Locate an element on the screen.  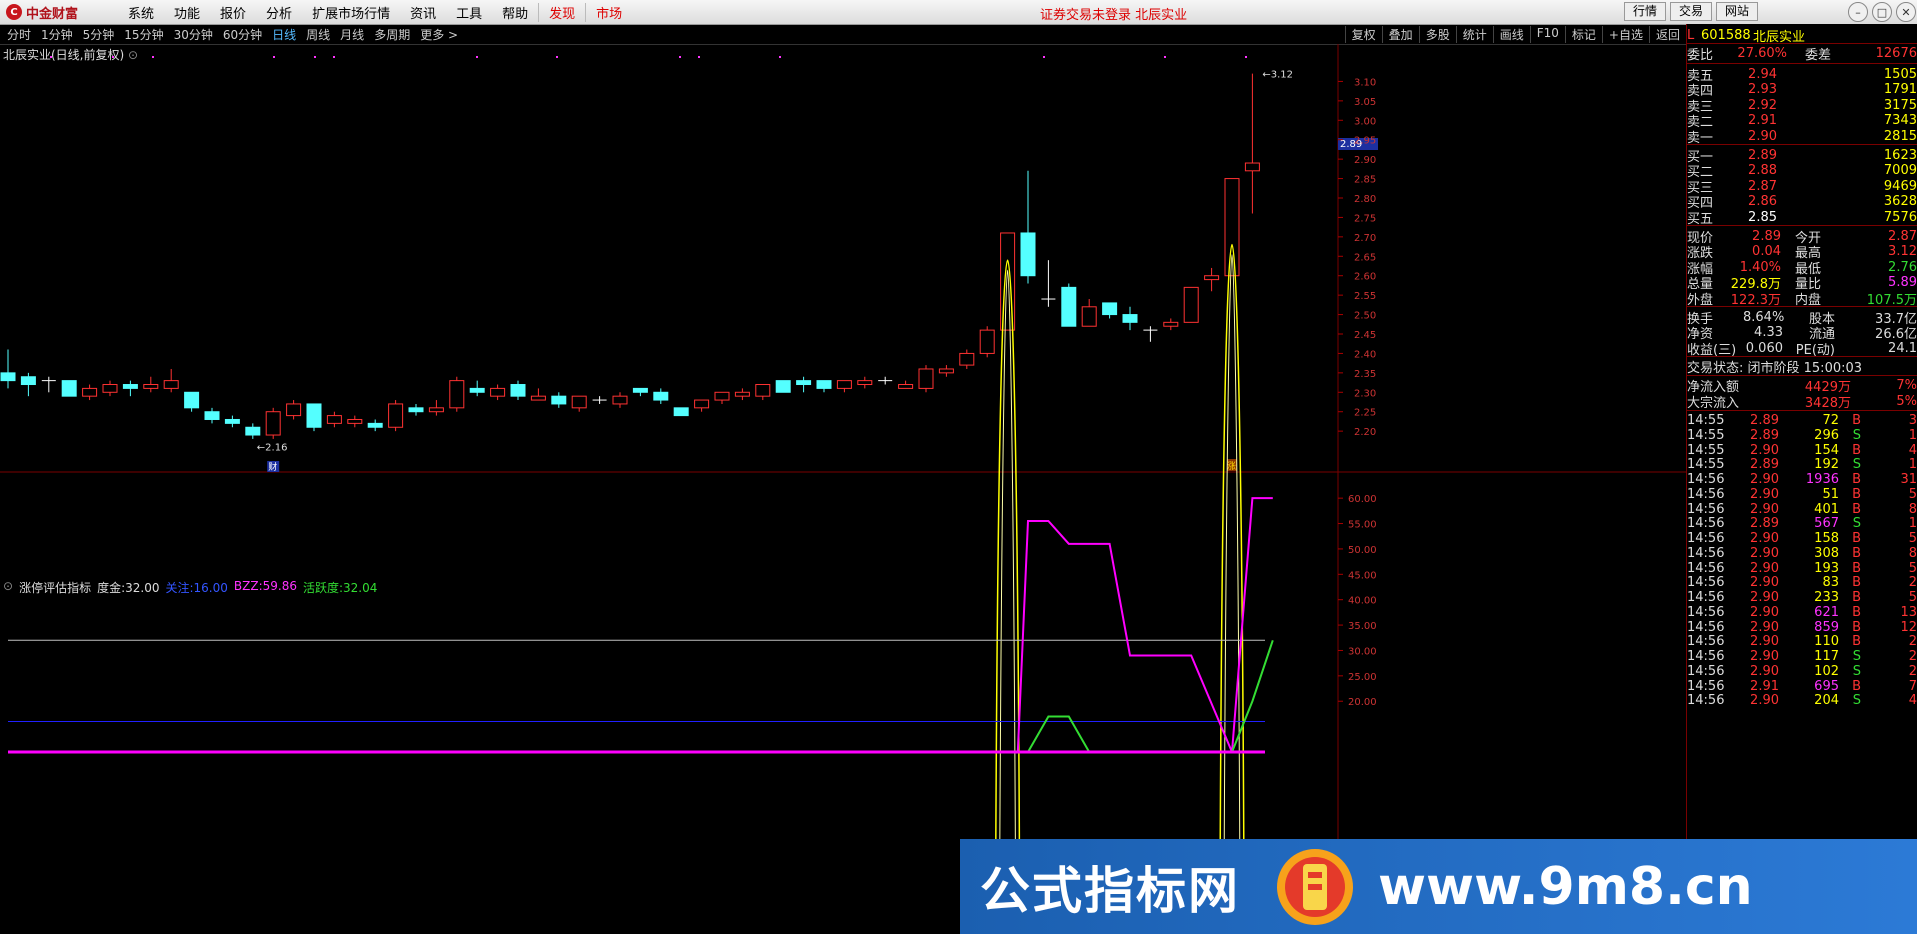
period-tab-10: 更多 > is located at coordinates (439, 34).